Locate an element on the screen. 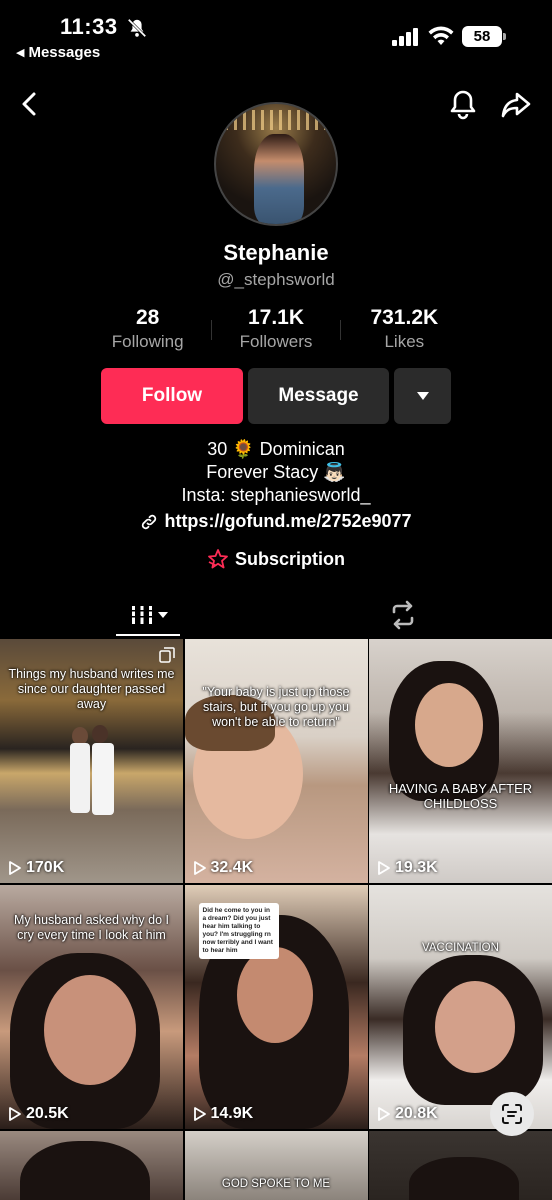 Image resolution: width=552 pixels, height=1200 pixels. back-chevron-icon is located at coordinates (30, 104).